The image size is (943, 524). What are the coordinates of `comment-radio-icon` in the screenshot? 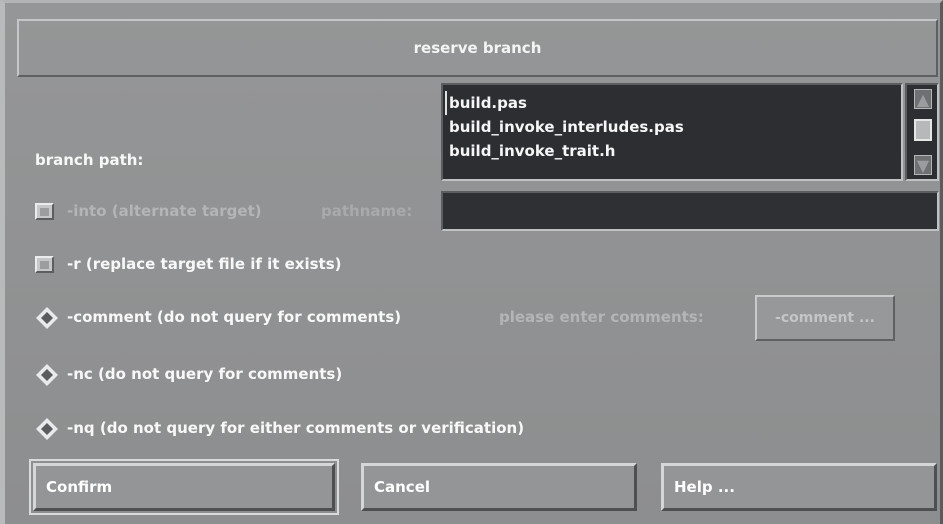 It's located at (47, 318).